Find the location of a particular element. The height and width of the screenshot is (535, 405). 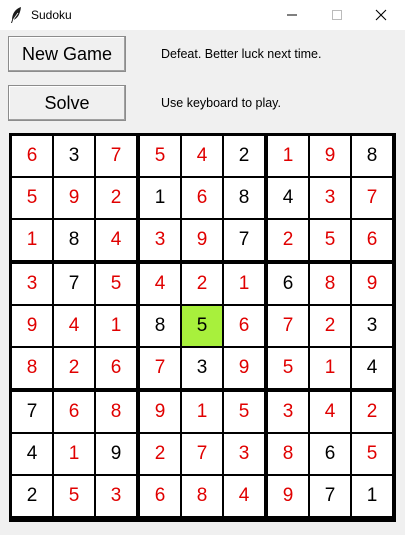

maximize-icon is located at coordinates (336, 15).